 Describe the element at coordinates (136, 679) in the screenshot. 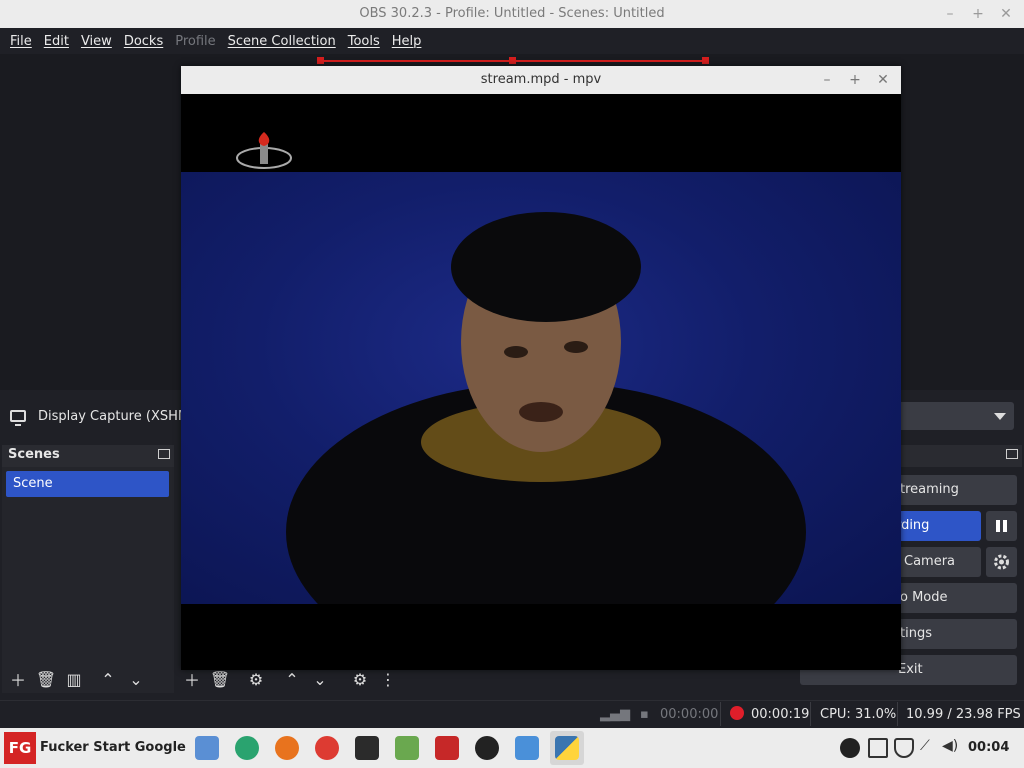

I see `move-down-icon: ⌄` at that location.